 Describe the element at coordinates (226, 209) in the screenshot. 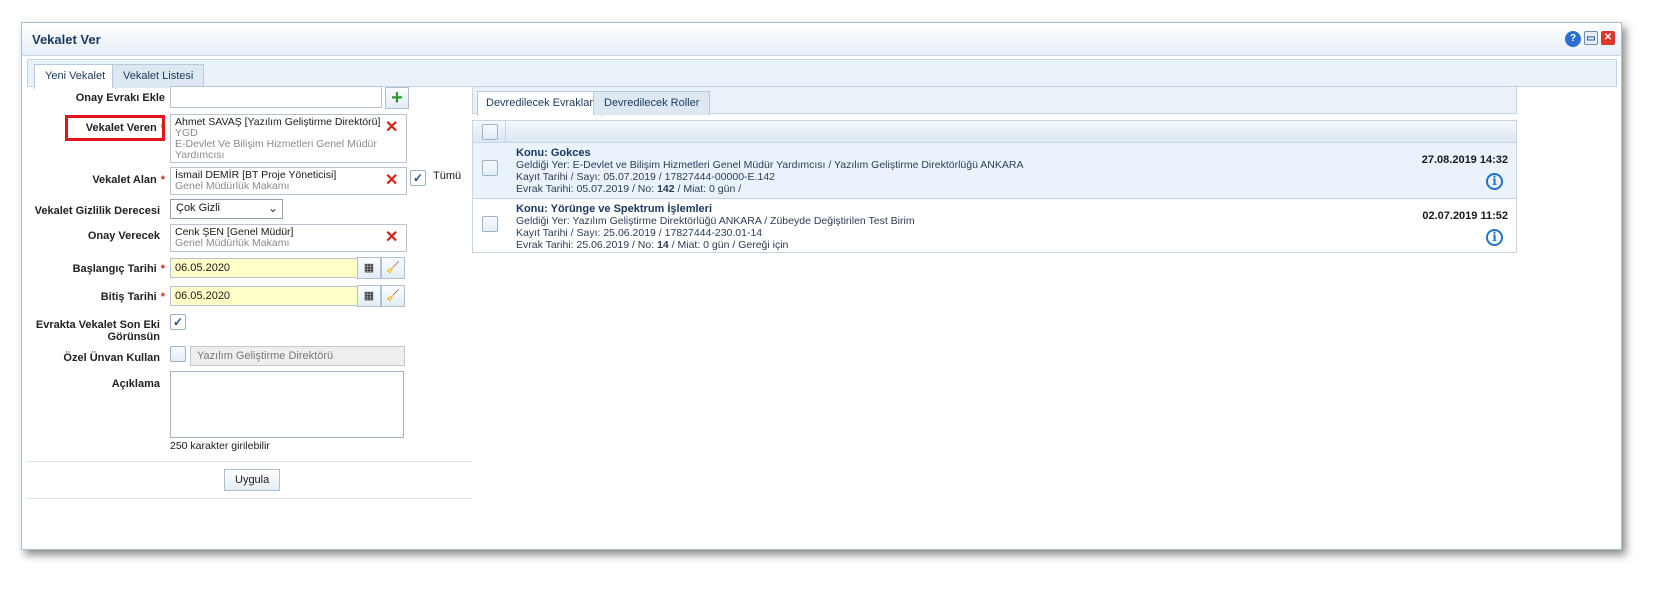

I see `gizlilik-select: Çok Gizli ⌄` at that location.